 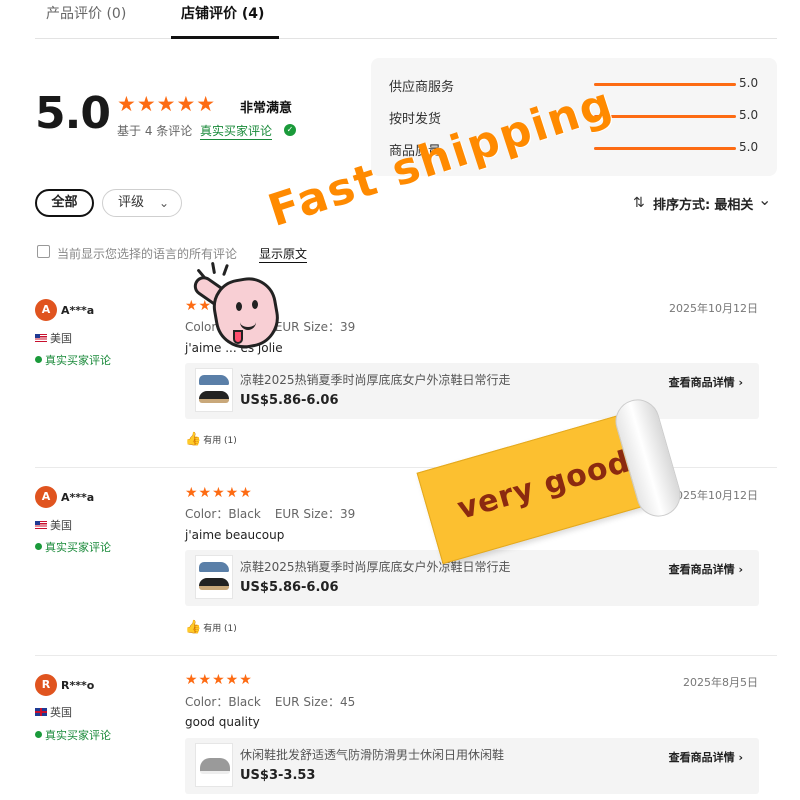 I want to click on overall-stars: ★★★★★, so click(x=167, y=104).